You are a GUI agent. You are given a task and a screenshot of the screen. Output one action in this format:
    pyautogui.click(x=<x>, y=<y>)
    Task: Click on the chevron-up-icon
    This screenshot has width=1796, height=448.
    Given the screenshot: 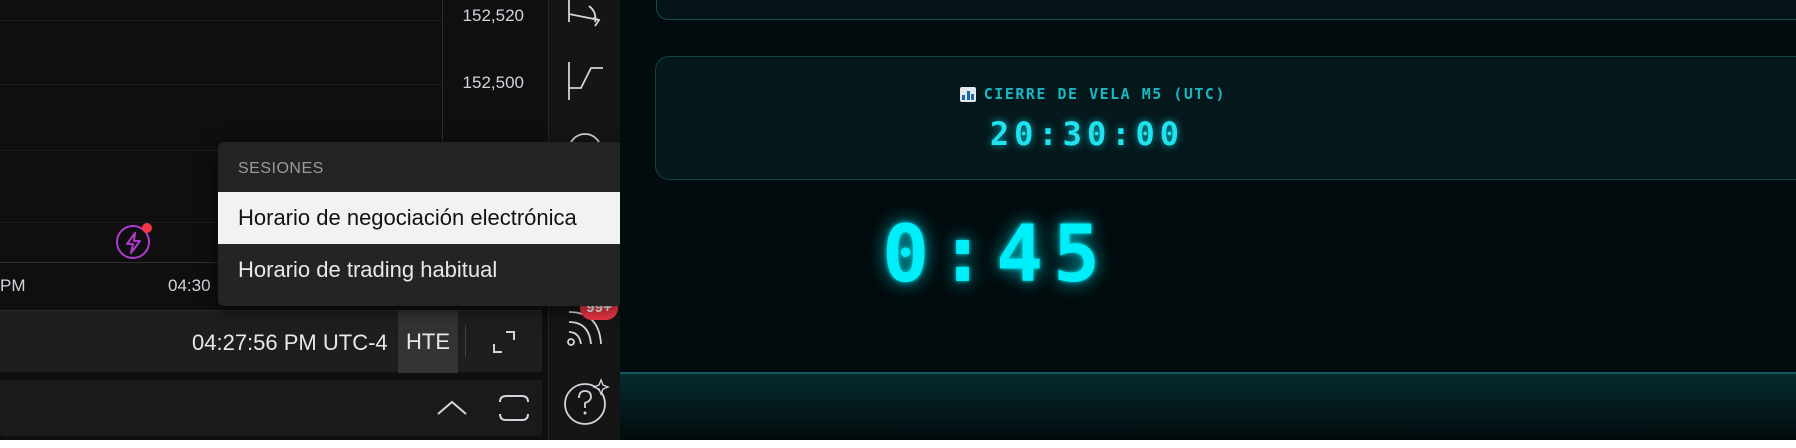 What is the action you would take?
    pyautogui.click(x=452, y=407)
    